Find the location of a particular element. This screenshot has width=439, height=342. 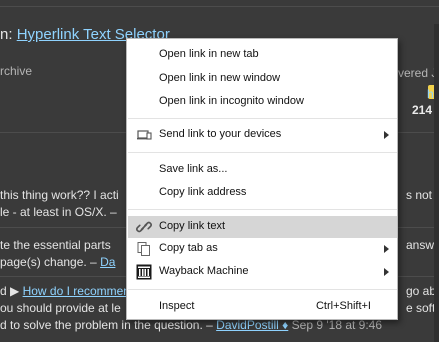

menu-item-copy-link-text: Copy link text is located at coordinates (262, 227).